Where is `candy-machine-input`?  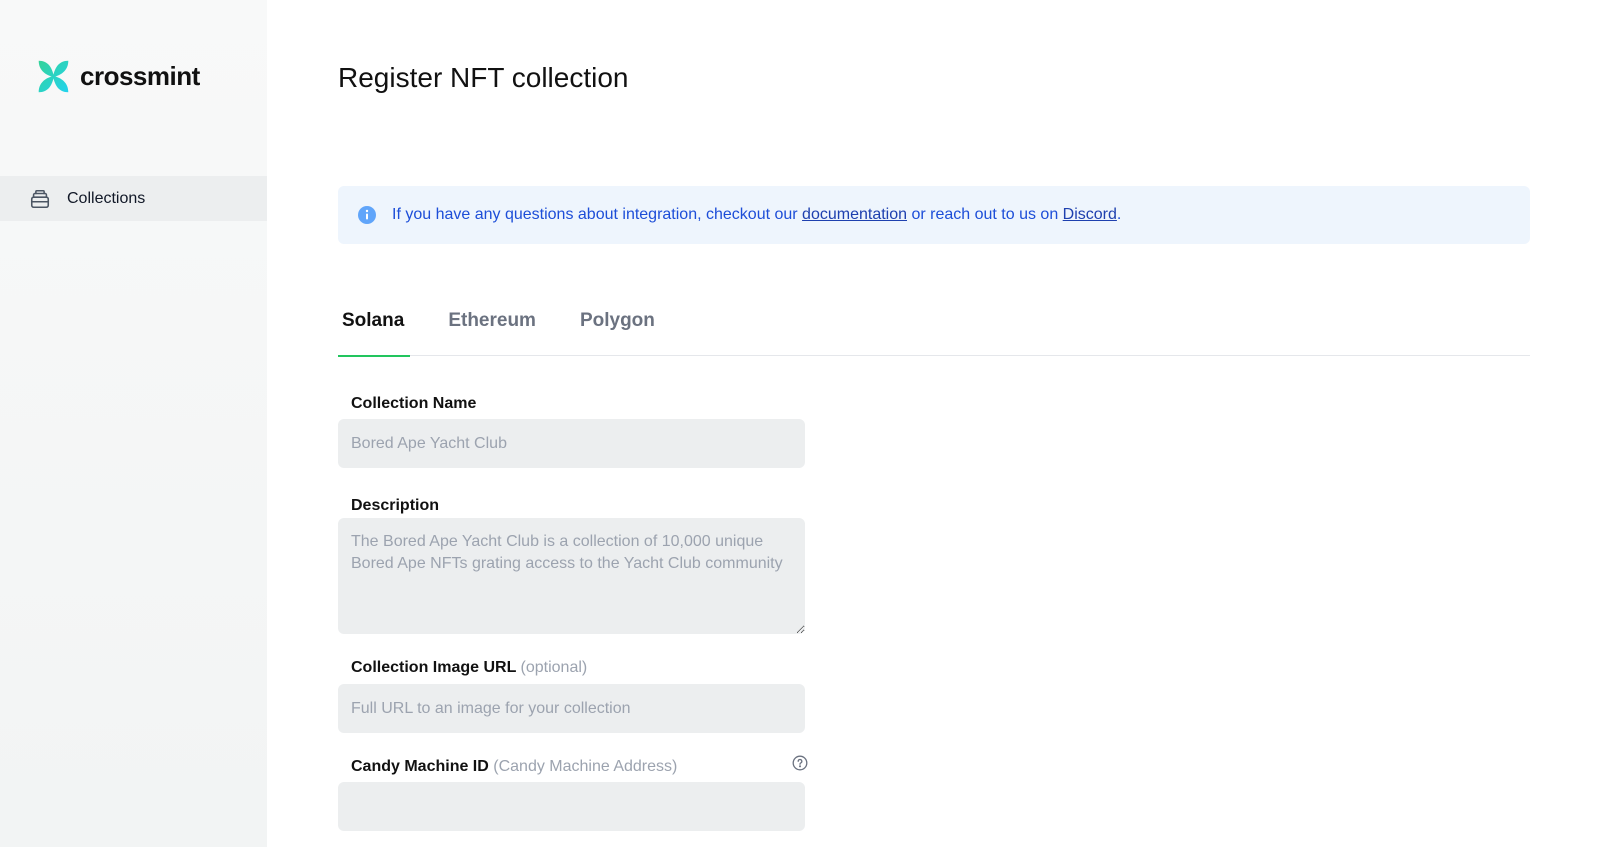 candy-machine-input is located at coordinates (571, 806).